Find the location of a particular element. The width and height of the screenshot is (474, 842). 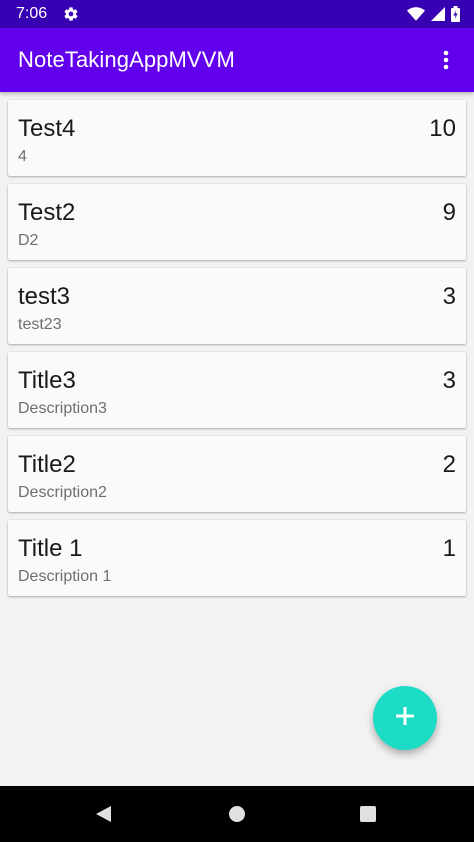

note-title: test3 is located at coordinates (44, 296).